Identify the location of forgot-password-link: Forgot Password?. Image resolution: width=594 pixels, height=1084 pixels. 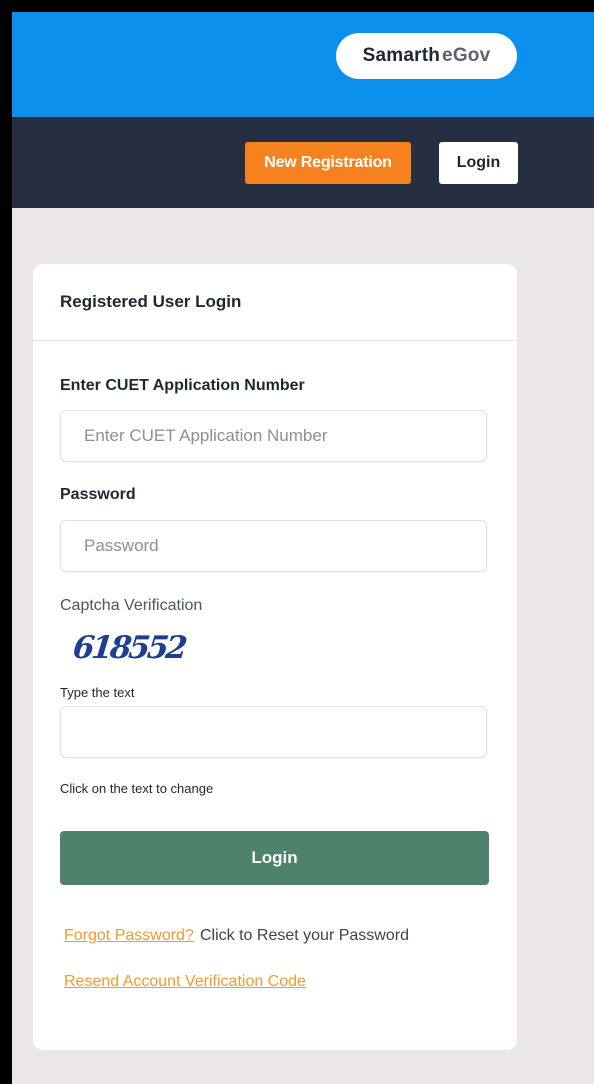
(129, 936).